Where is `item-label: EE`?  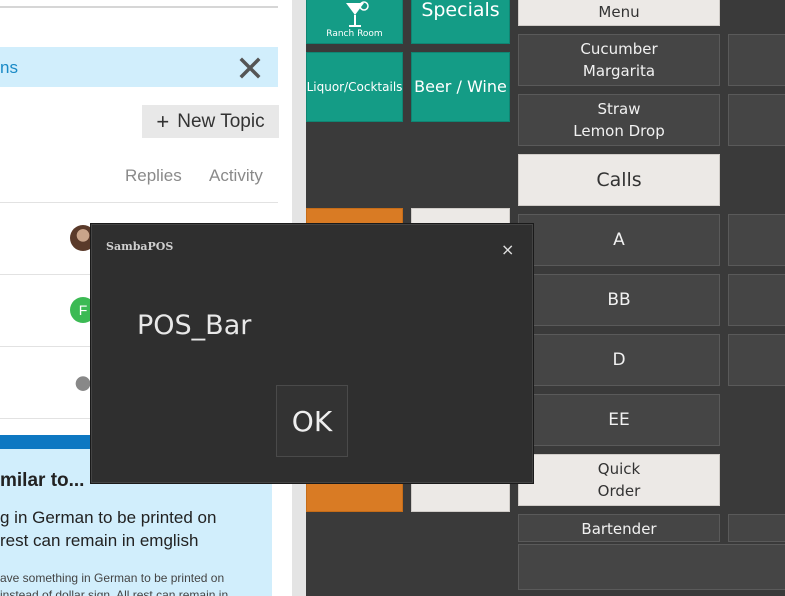
item-label: EE is located at coordinates (619, 420).